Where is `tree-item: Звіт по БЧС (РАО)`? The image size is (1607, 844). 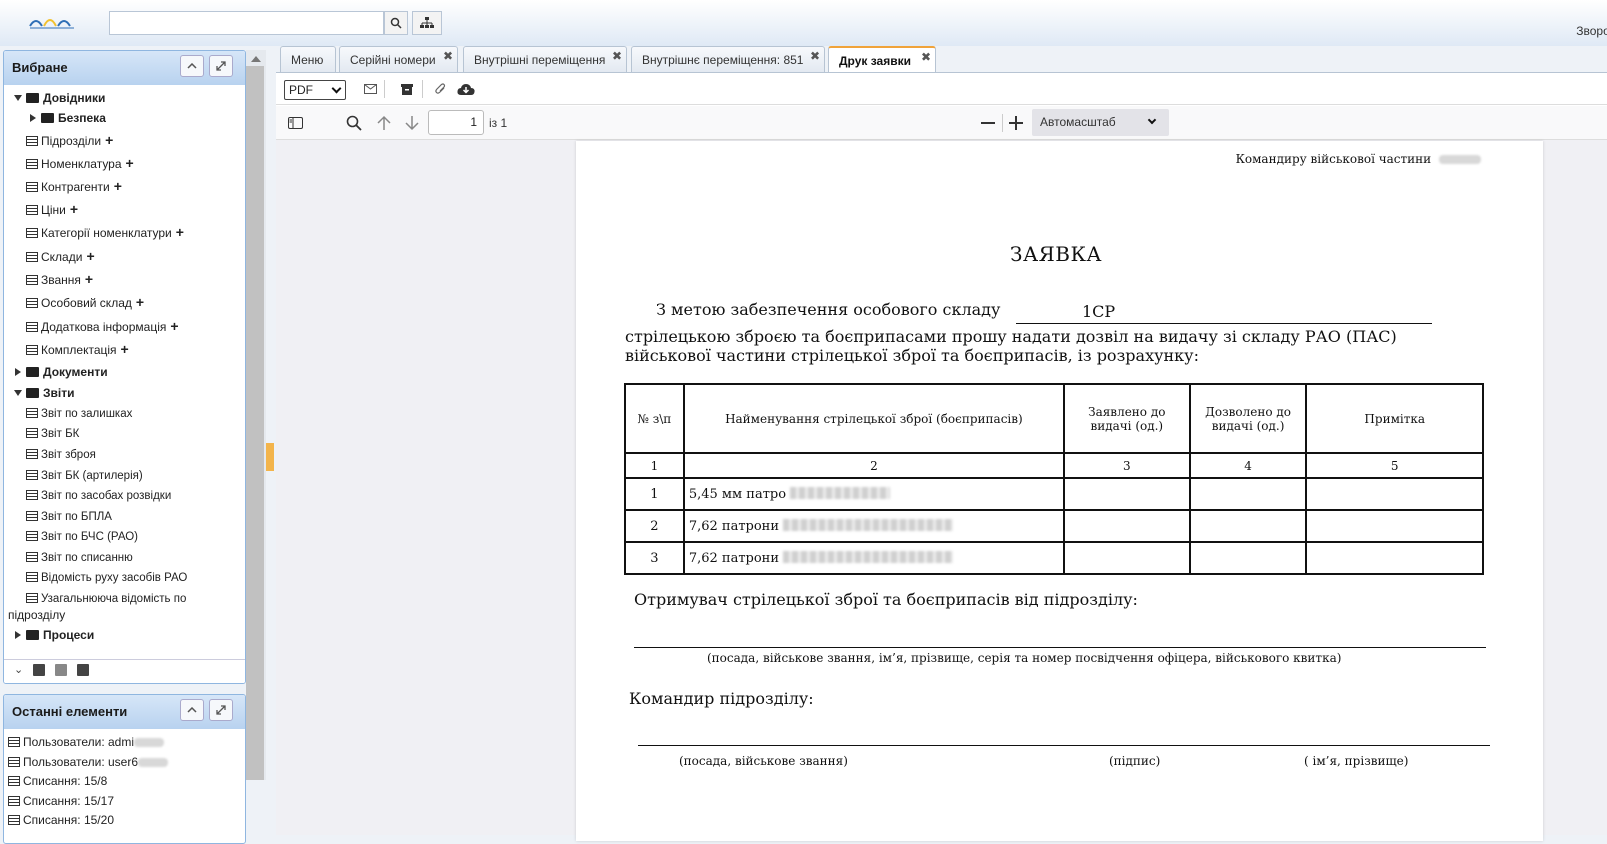
tree-item: Звіт по БЧС (РАО) is located at coordinates (82, 537).